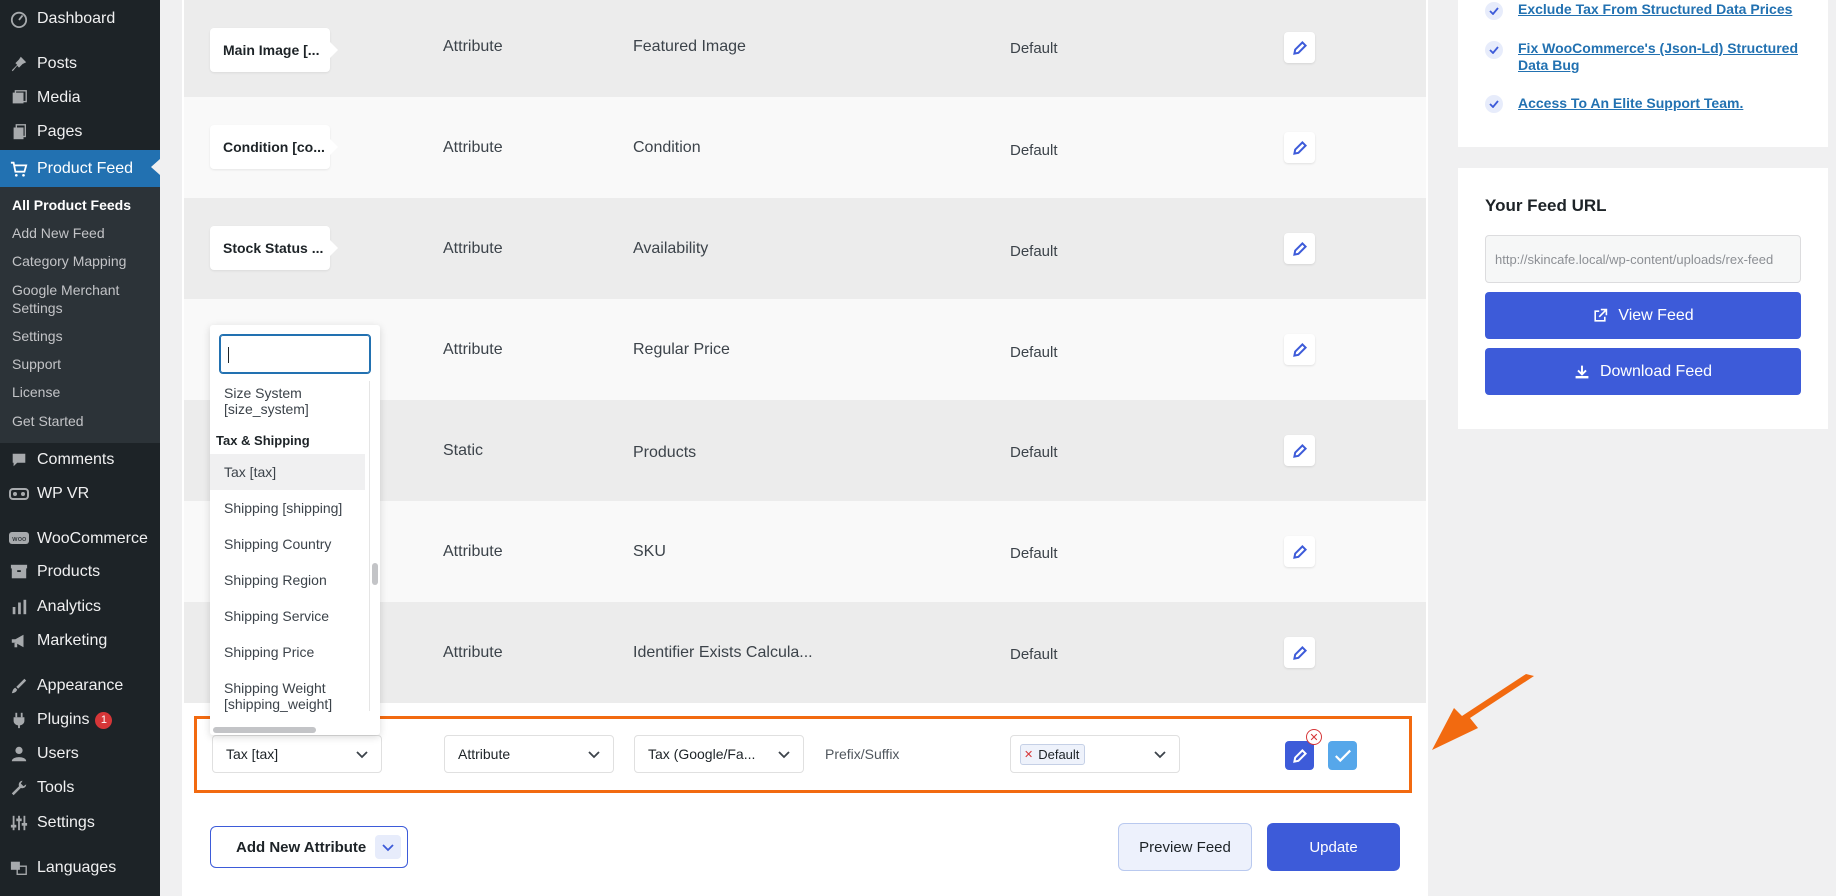 The image size is (1836, 896). I want to click on sidebar-item-product-feed: Product Feed, so click(80, 168).